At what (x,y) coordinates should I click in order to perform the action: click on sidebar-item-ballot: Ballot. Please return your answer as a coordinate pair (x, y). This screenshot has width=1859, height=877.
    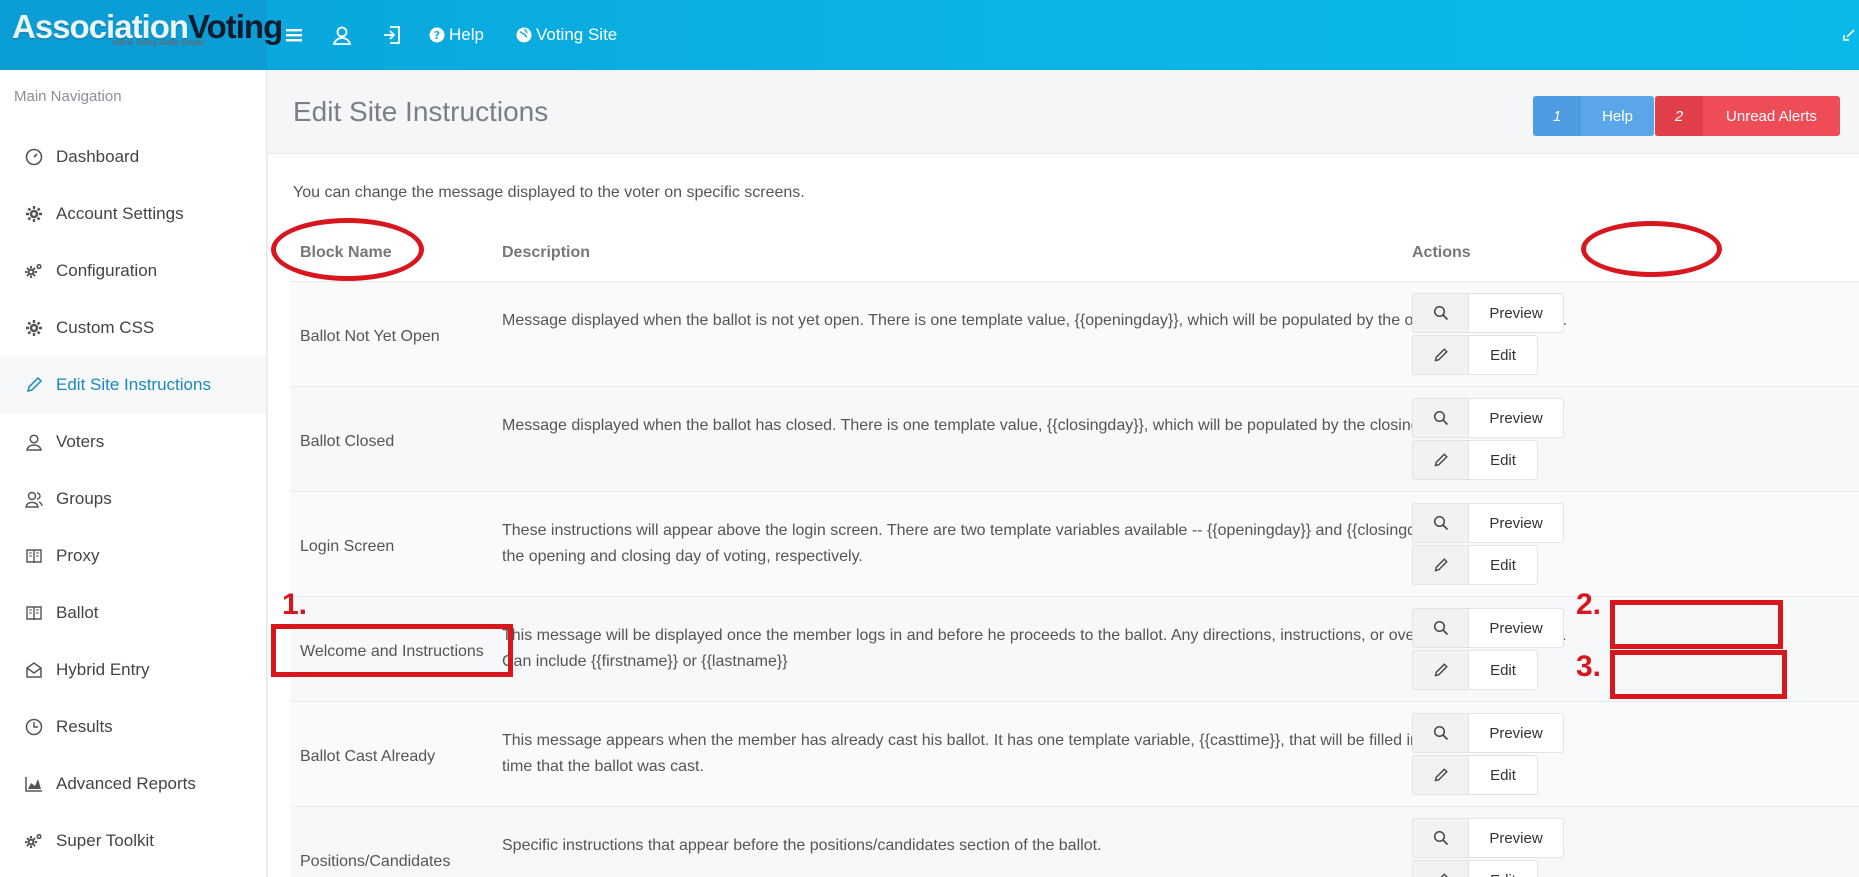
    Looking at the image, I should click on (133, 612).